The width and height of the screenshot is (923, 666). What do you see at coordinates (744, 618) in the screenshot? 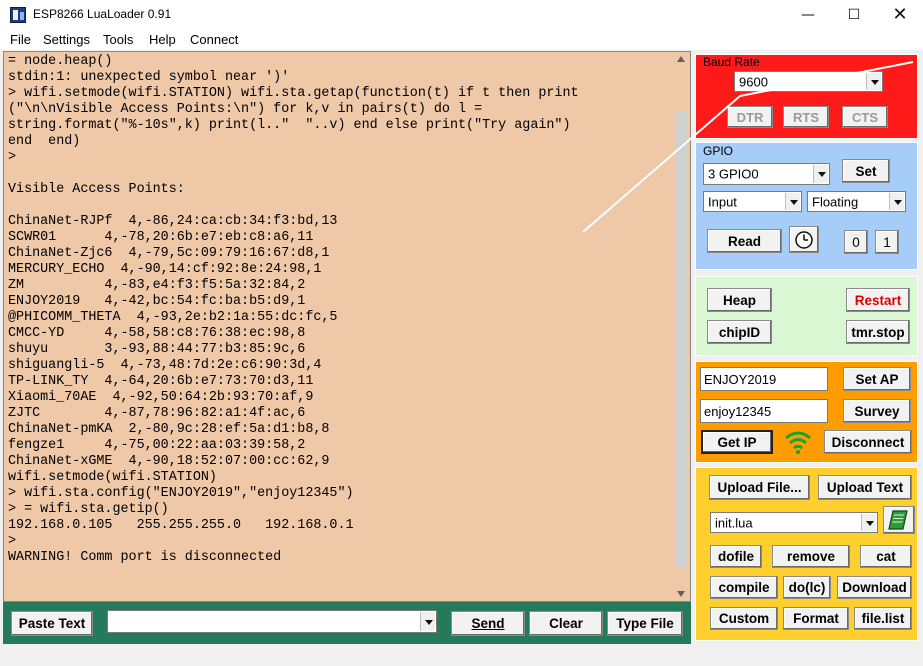
I see `custom-button: Custom` at bounding box center [744, 618].